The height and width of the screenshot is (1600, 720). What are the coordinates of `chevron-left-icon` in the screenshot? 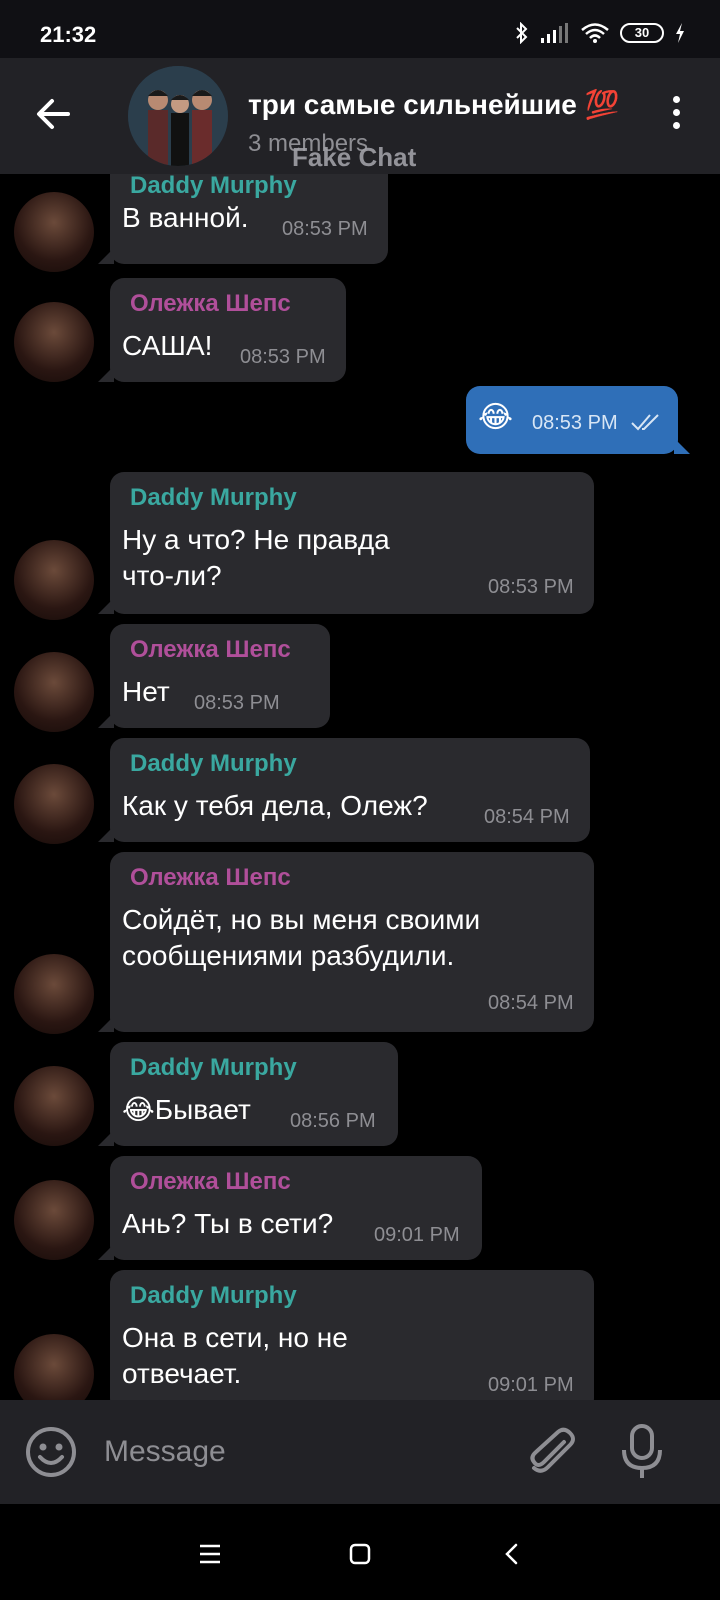 It's located at (511, 1554).